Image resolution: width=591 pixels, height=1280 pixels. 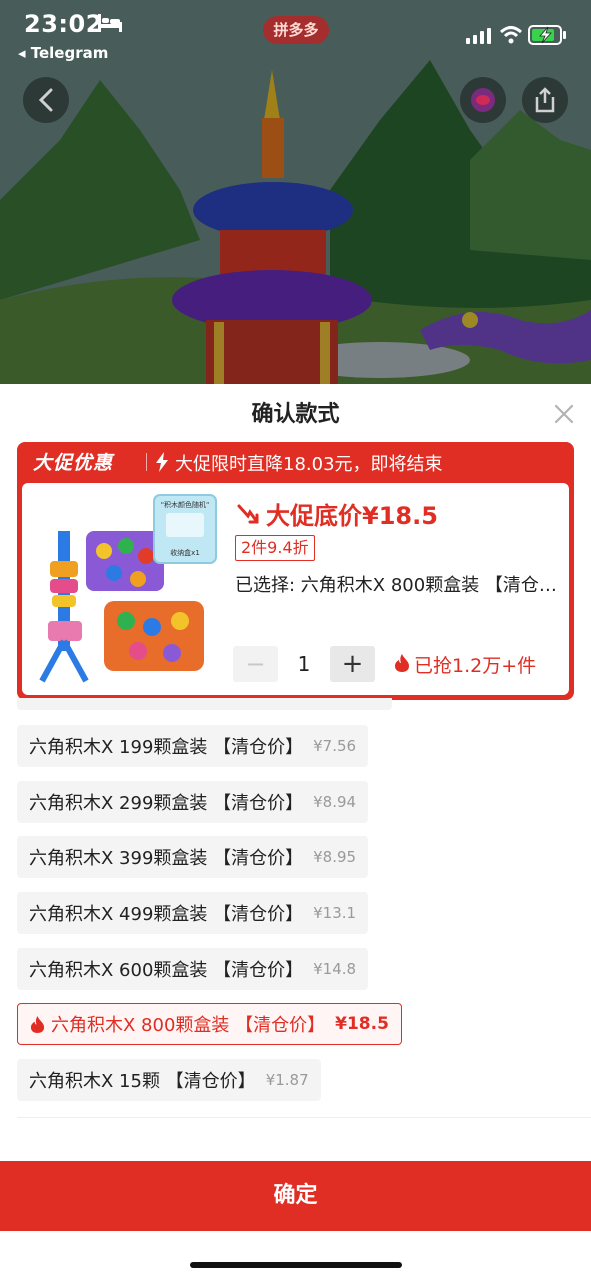 I want to click on option-399: 六角积木X 399颗盒装 【清仓价】 ¥8.95, so click(x=193, y=857).